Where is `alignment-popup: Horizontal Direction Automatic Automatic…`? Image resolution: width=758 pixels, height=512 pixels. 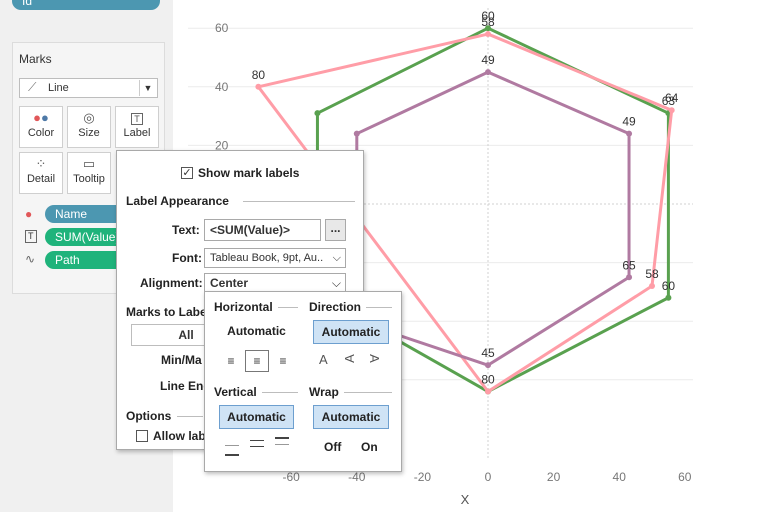
alignment-popup: Horizontal Direction Automatic Automatic… is located at coordinates (303, 381).